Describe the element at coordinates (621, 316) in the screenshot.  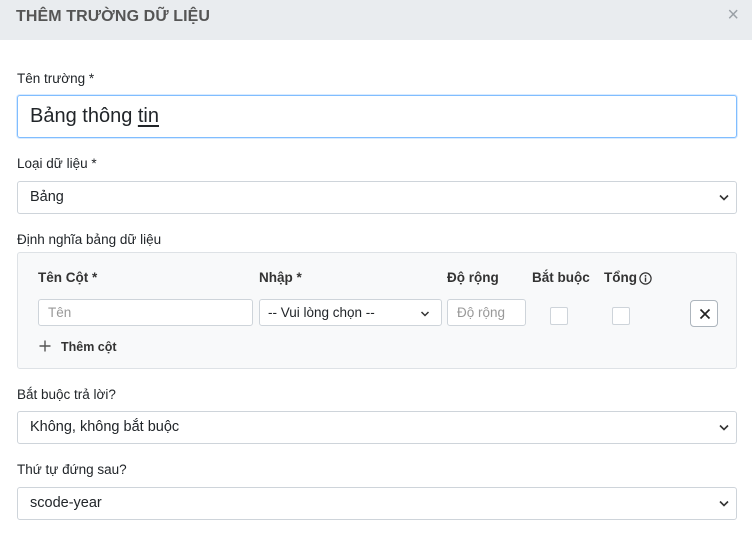
I see `total-checkbox` at that location.